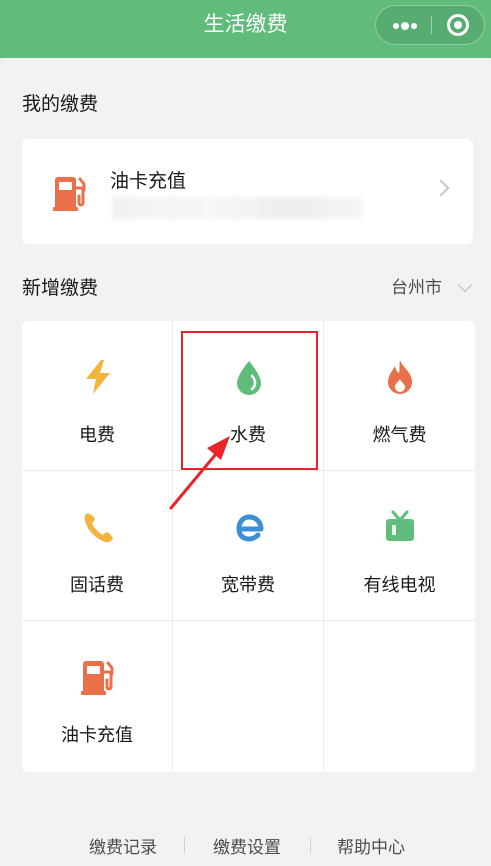 This screenshot has height=866, width=491. Describe the element at coordinates (237, 208) in the screenshot. I see `masked-account-number` at that location.